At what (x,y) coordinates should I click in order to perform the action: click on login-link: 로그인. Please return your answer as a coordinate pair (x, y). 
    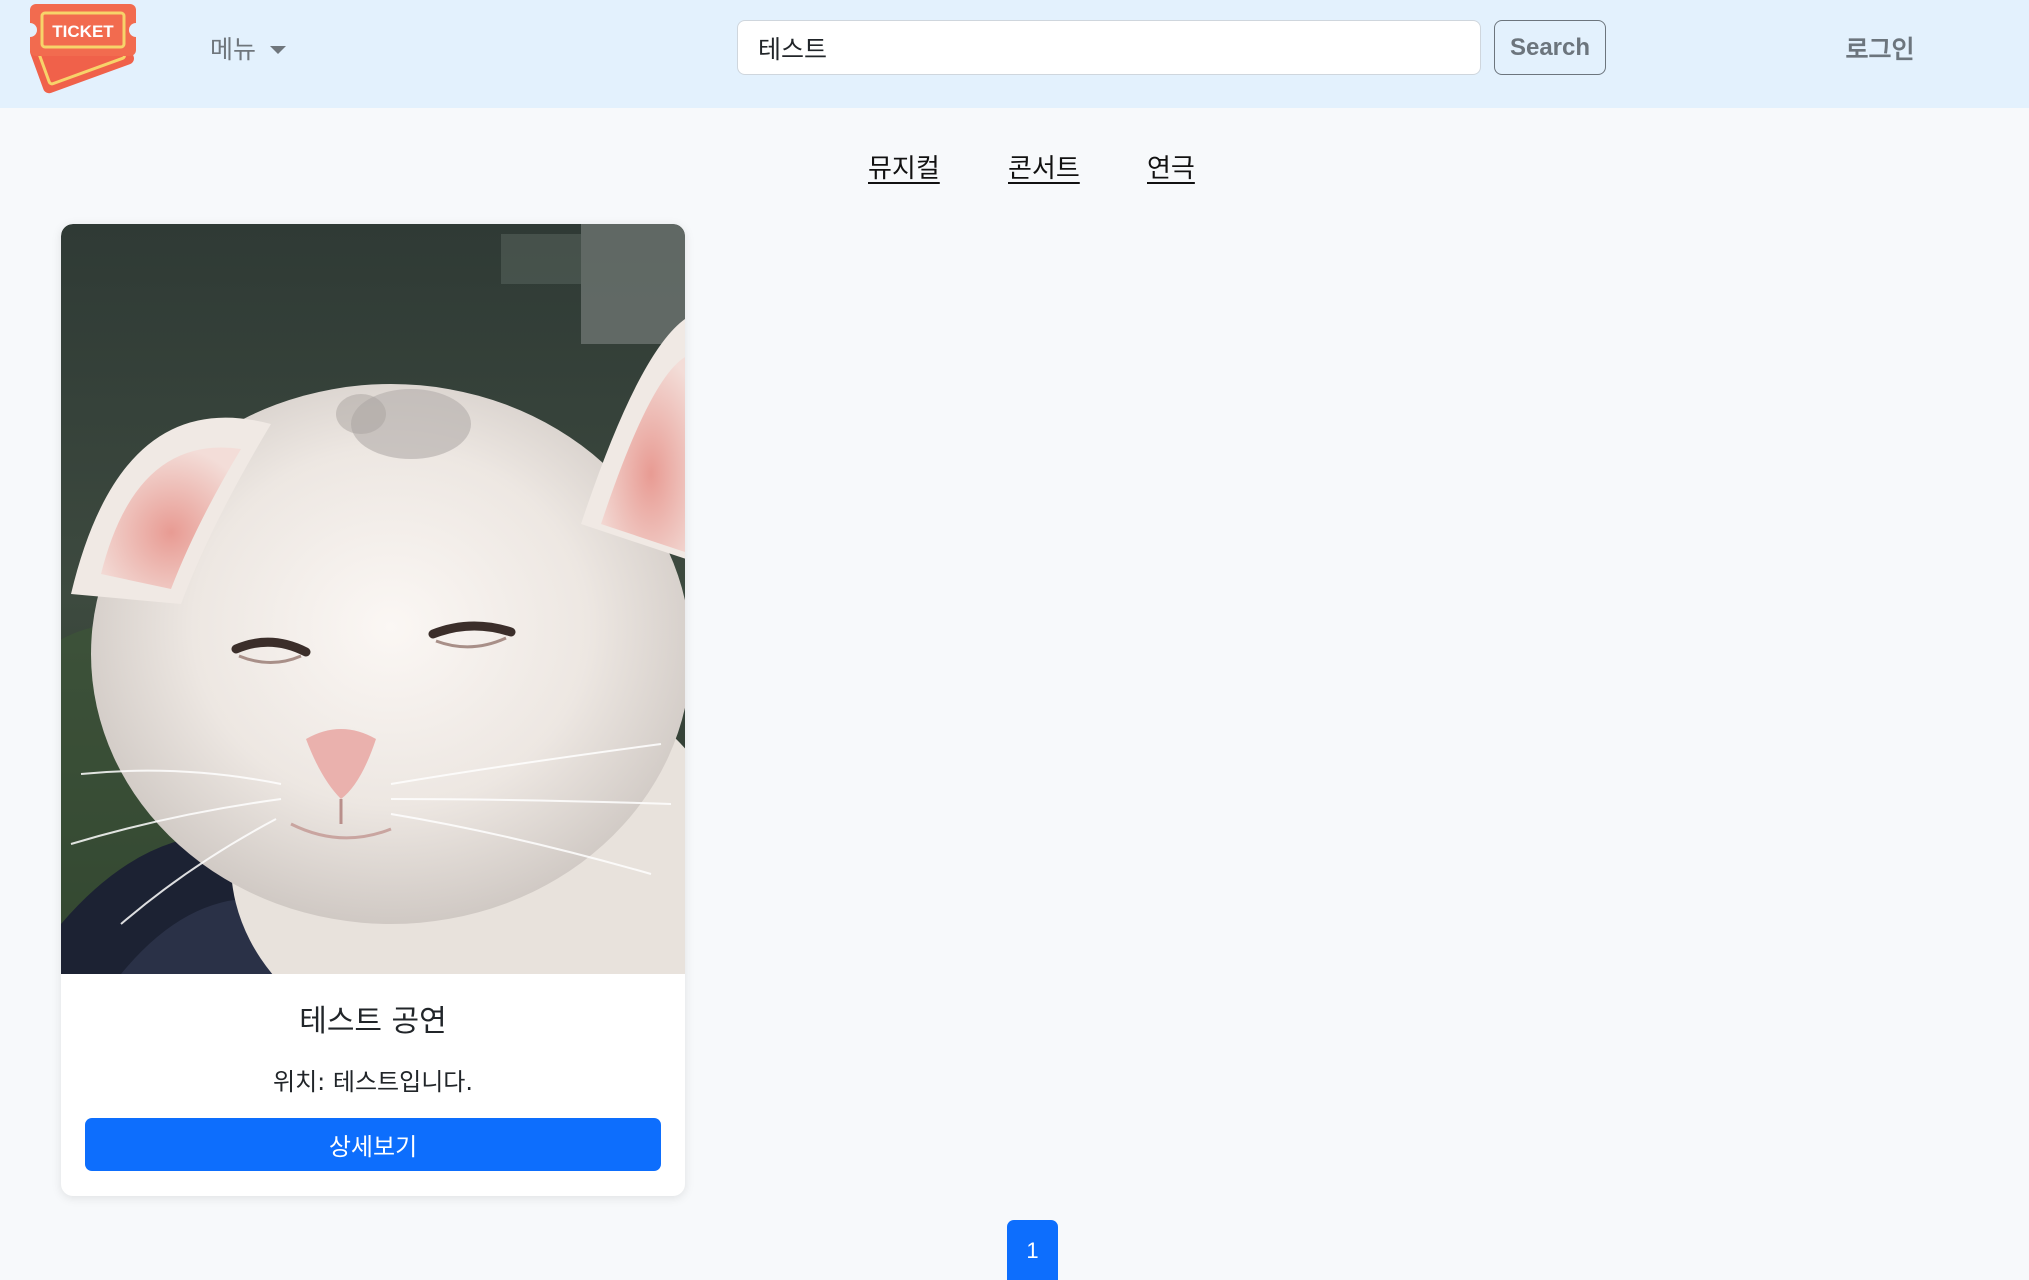
    Looking at the image, I should click on (1880, 48).